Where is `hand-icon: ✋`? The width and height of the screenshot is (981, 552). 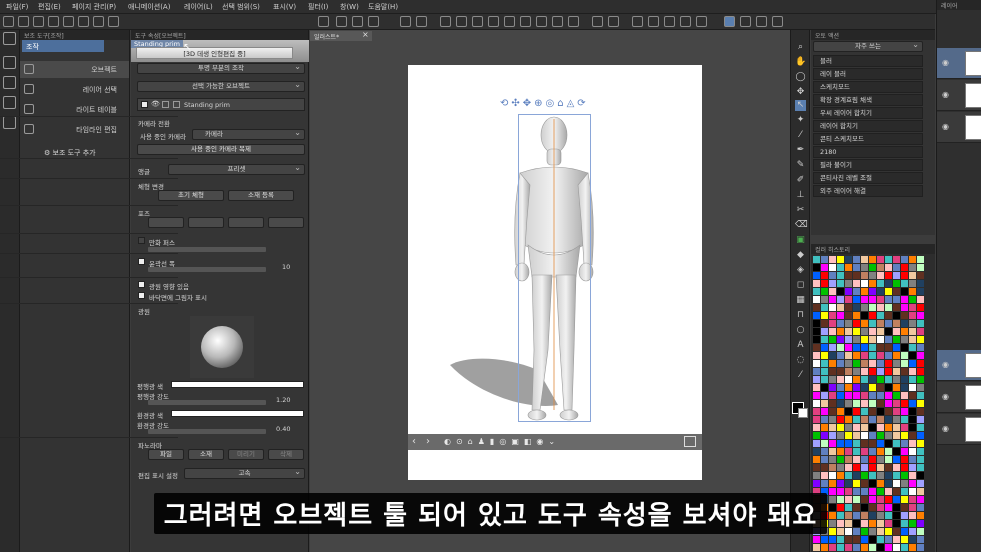 hand-icon: ✋ is located at coordinates (800, 62).